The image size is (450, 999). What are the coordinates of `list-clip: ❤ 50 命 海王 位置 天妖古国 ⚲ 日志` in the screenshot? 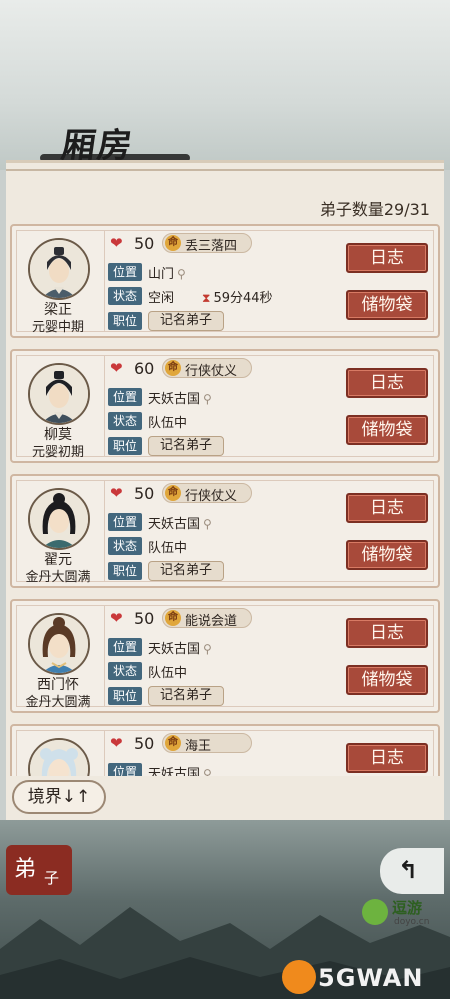 It's located at (225, 750).